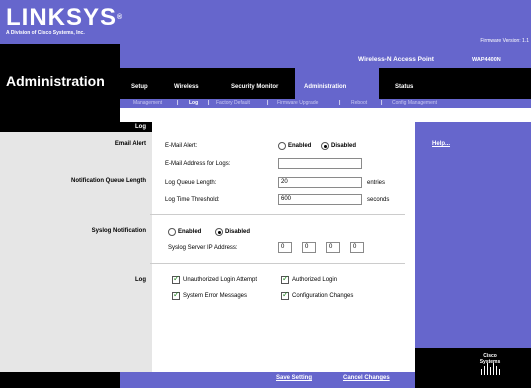  Describe the element at coordinates (147, 103) in the screenshot. I see `subtab-management: Management` at that location.